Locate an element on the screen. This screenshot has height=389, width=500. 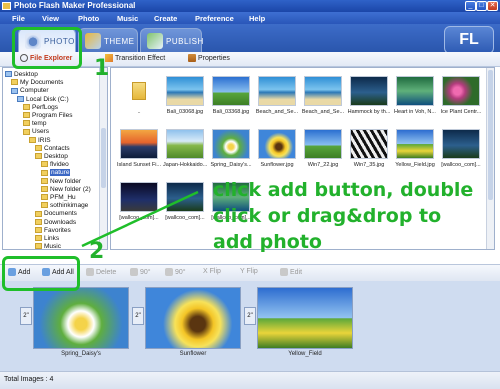
tab-theme: THEME is located at coordinates (108, 40).